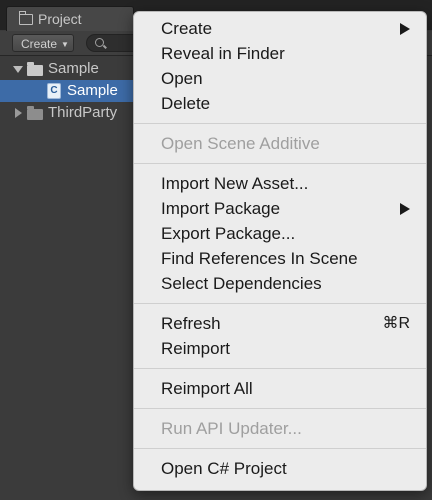  What do you see at coordinates (65, 44) in the screenshot?
I see `chevron-down-icon: ▼` at bounding box center [65, 44].